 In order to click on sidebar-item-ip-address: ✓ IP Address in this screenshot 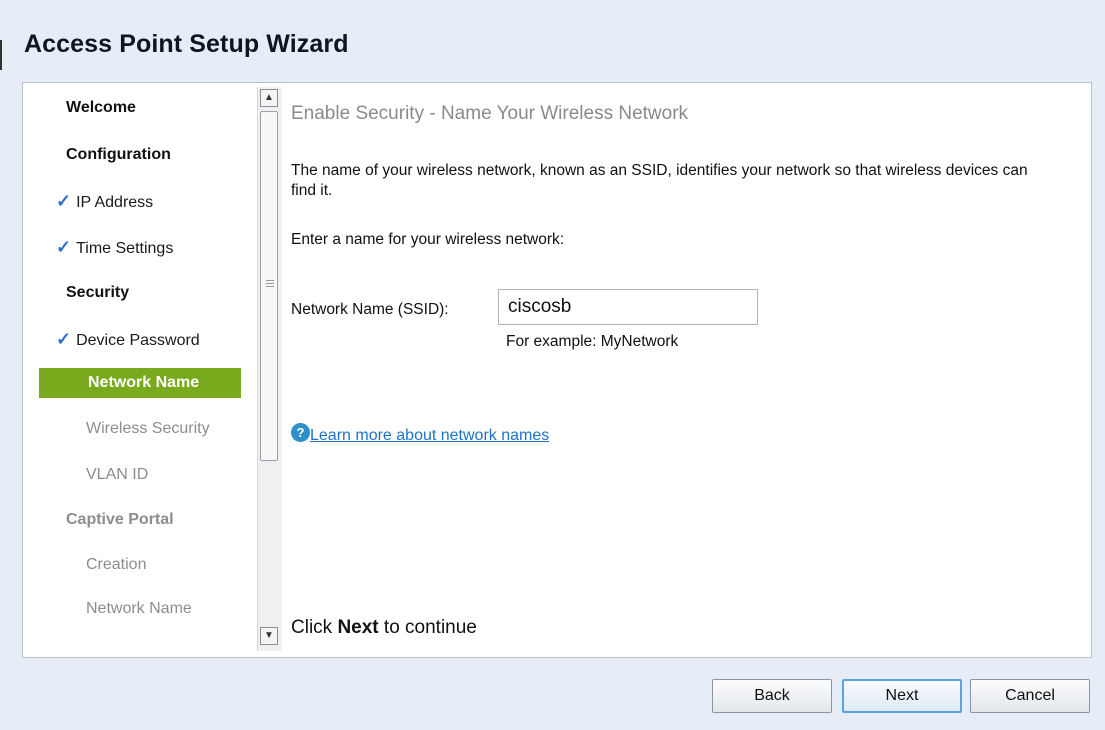, I will do `click(147, 201)`.